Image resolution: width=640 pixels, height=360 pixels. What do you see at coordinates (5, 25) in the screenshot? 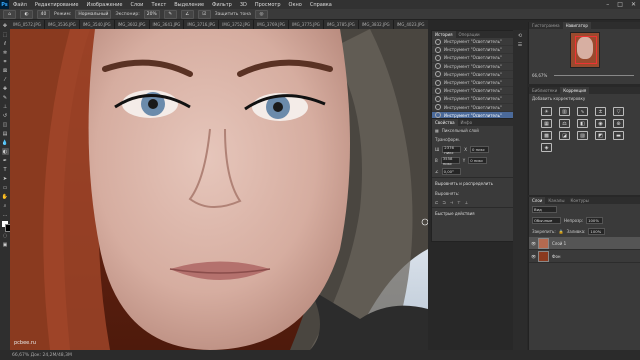
I see `move-tool-icon: ✥` at bounding box center [5, 25].